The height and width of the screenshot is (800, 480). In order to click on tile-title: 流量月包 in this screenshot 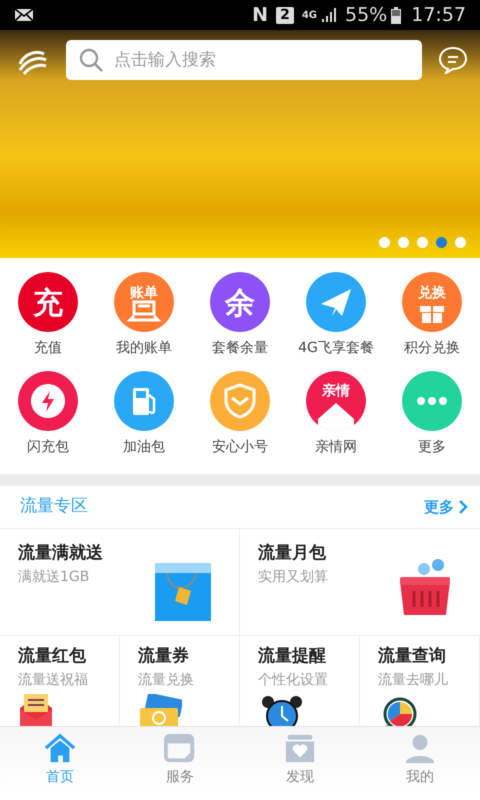, I will do `click(292, 553)`.